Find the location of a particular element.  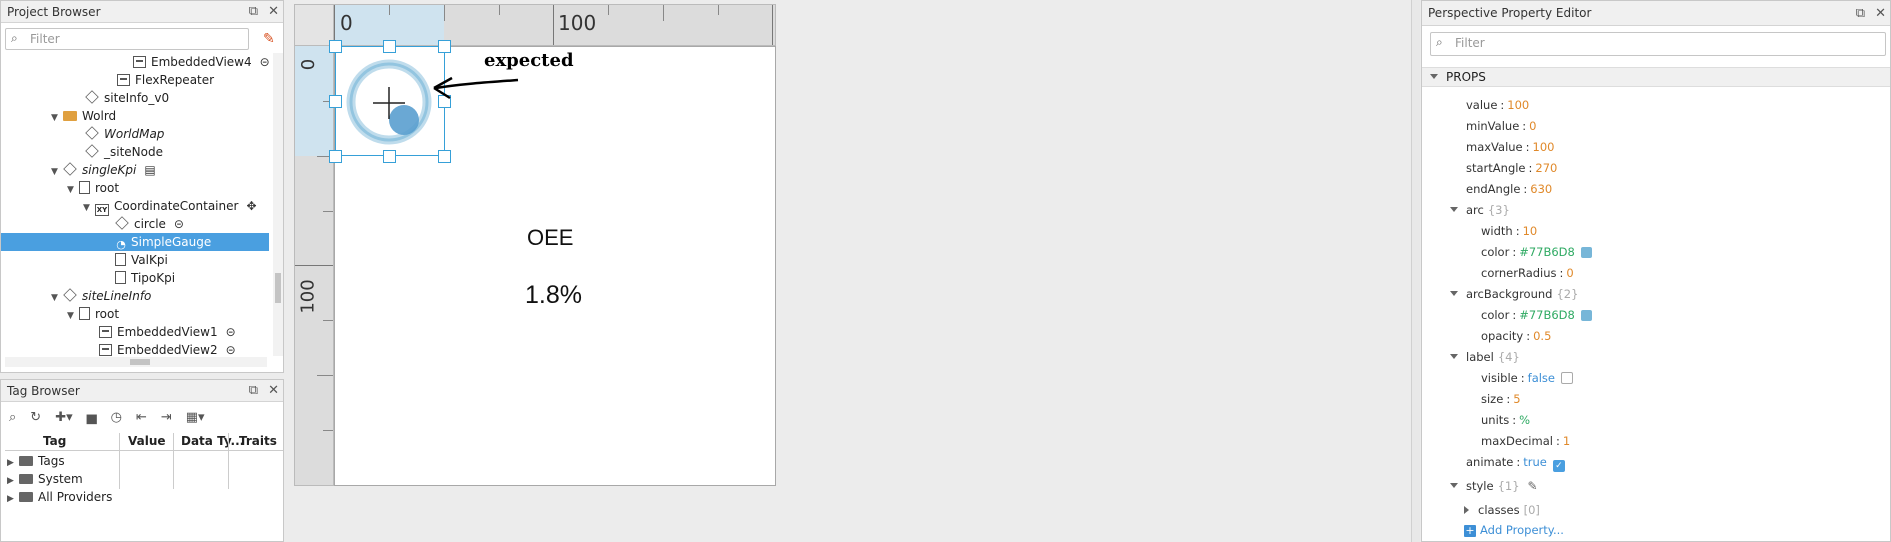

search-icon: ⌕ is located at coordinates (12, 417).